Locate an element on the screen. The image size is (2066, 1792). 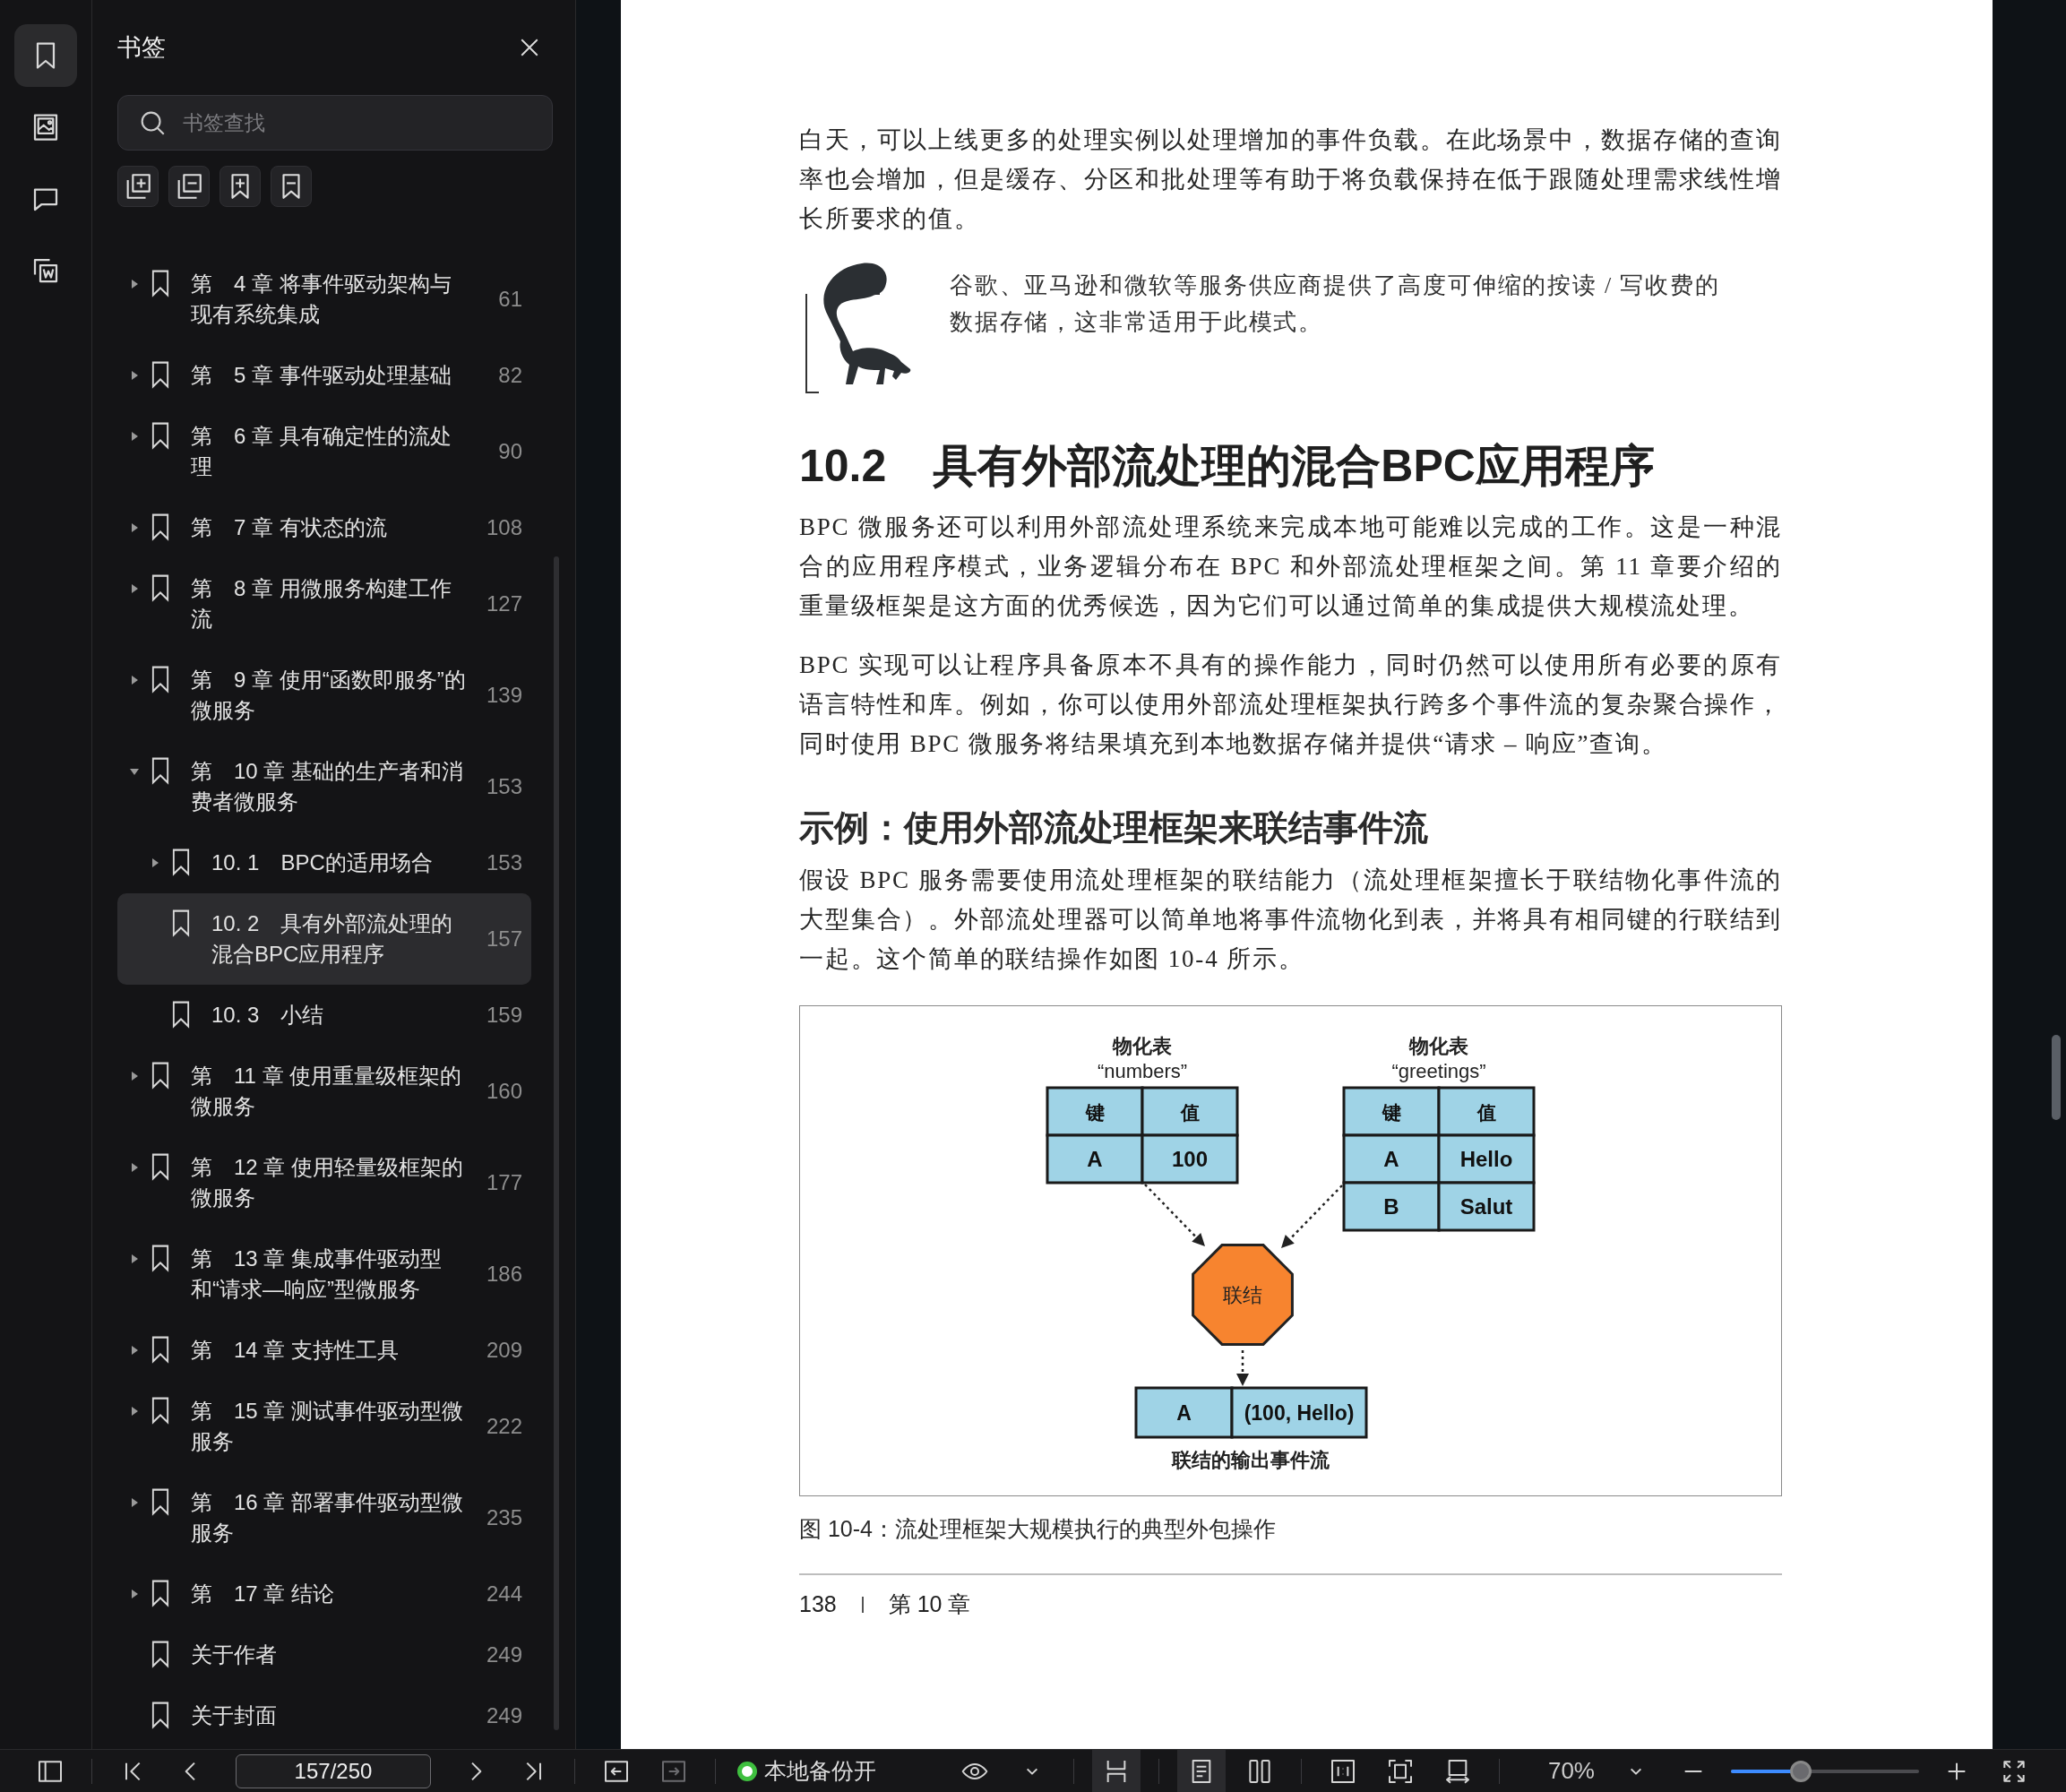
bookmark-item: 10. 1 BPC的适用场合 153 is located at coordinates (324, 863).